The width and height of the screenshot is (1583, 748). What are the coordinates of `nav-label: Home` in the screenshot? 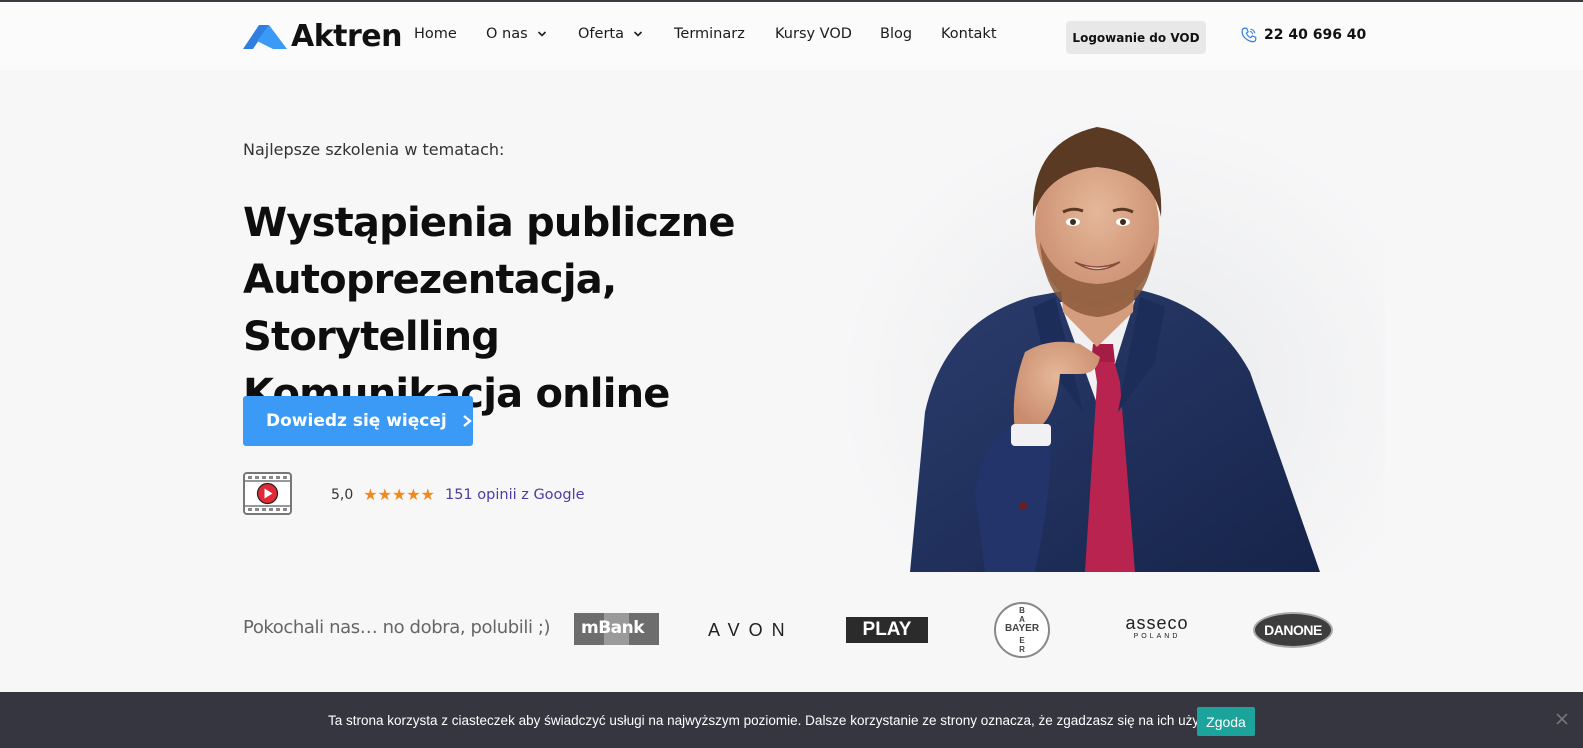 It's located at (435, 34).